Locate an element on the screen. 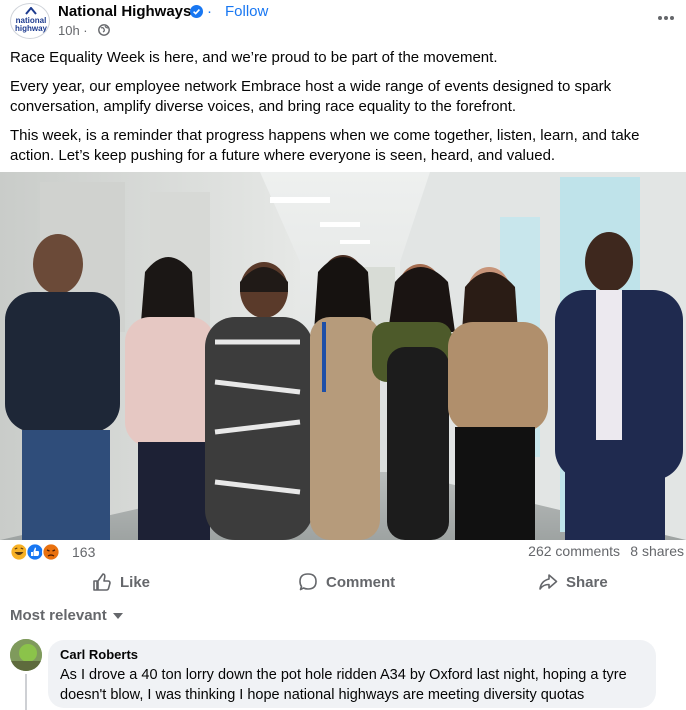 The height and width of the screenshot is (710, 686). page-name: National Highways is located at coordinates (124, 11).